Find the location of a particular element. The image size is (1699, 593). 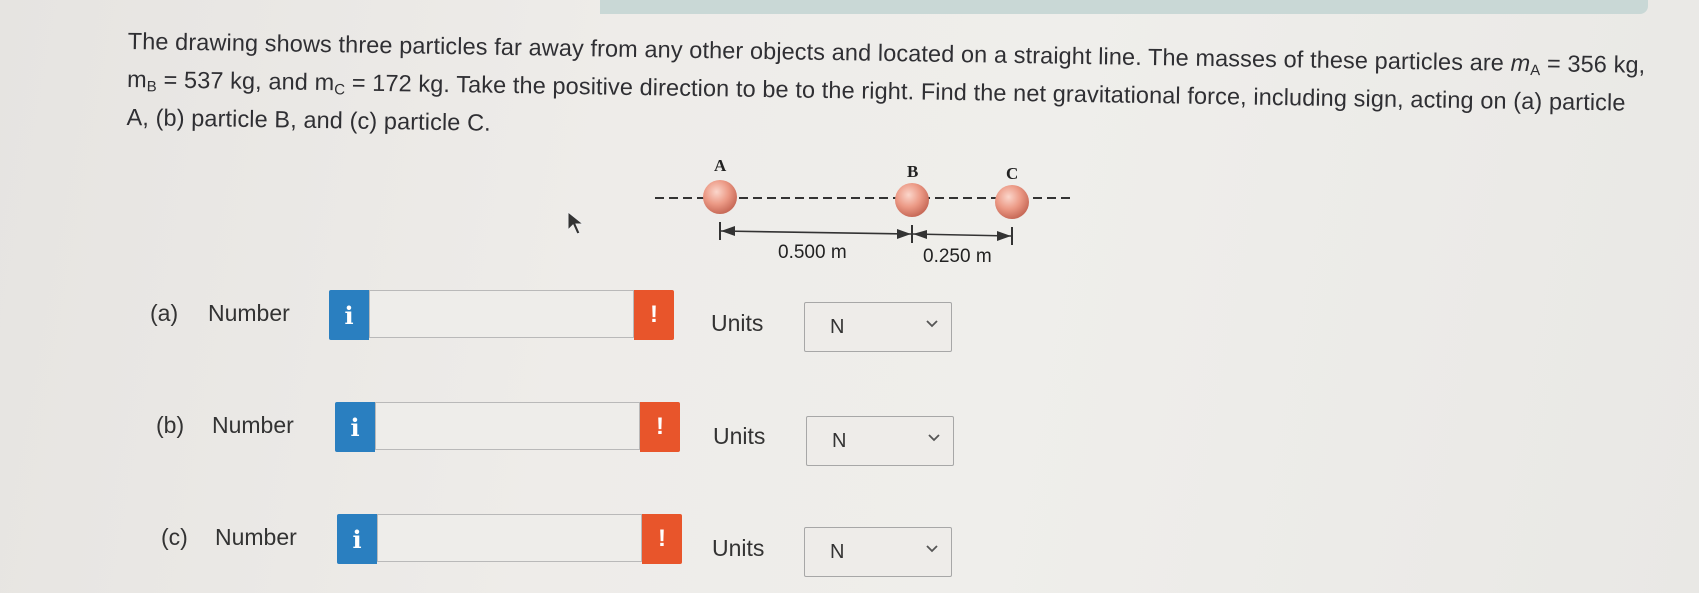

number-label-b: Number is located at coordinates (253, 425).